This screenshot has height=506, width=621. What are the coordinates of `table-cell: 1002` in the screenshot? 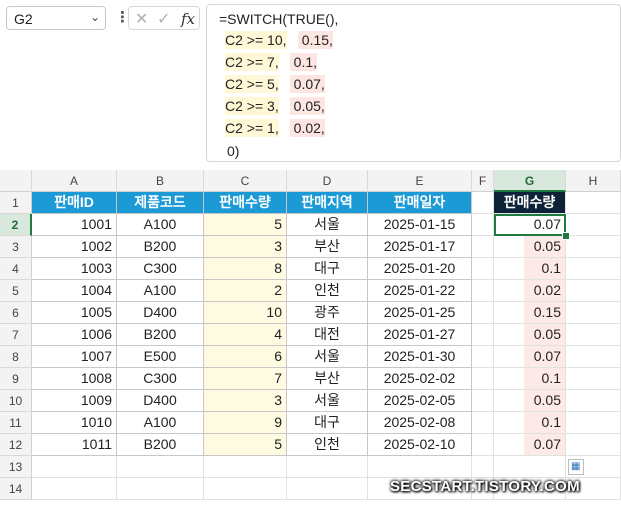 It's located at (74, 247).